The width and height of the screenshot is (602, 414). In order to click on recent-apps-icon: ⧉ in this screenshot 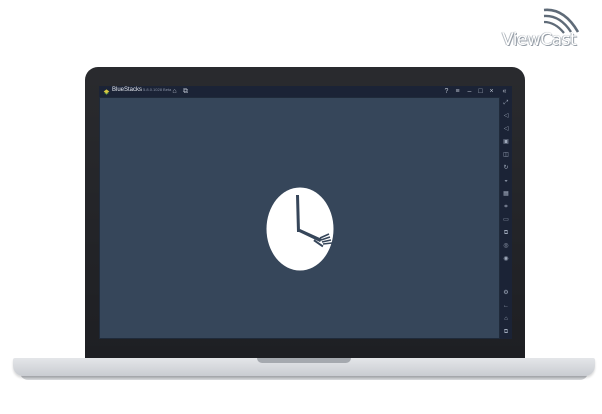, I will do `click(506, 332)`.